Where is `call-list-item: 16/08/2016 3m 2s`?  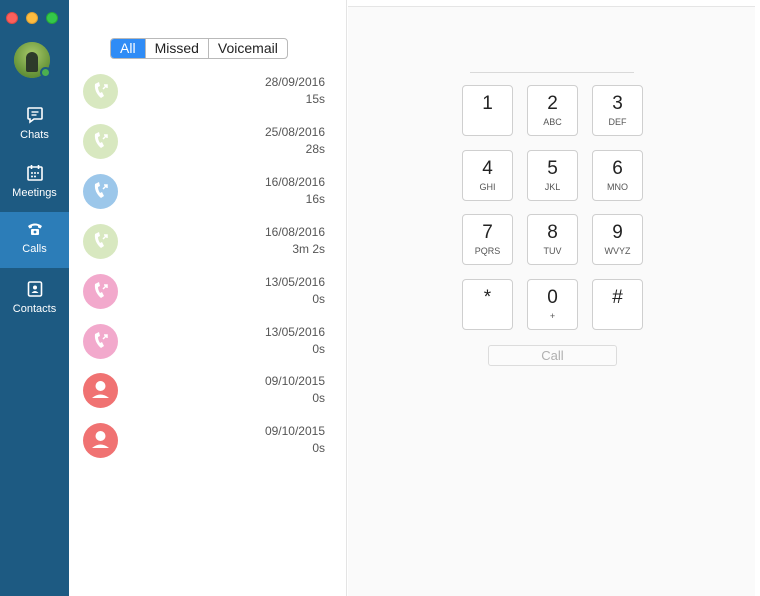 call-list-item: 16/08/2016 3m 2s is located at coordinates (208, 241).